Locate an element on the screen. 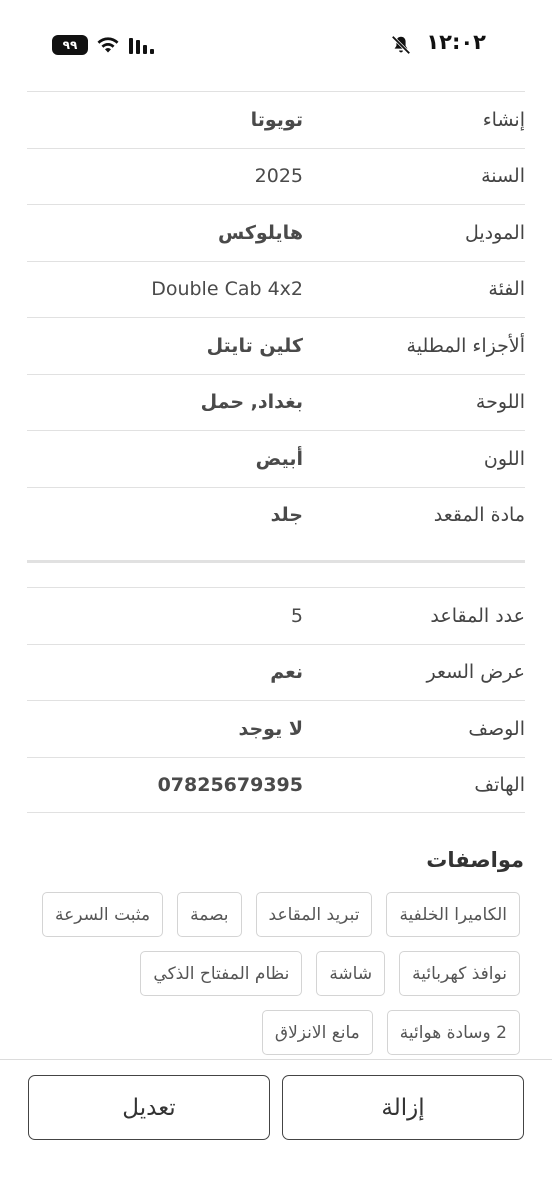 The height and width of the screenshot is (1200, 552). bell-muted-icon is located at coordinates (401, 45).